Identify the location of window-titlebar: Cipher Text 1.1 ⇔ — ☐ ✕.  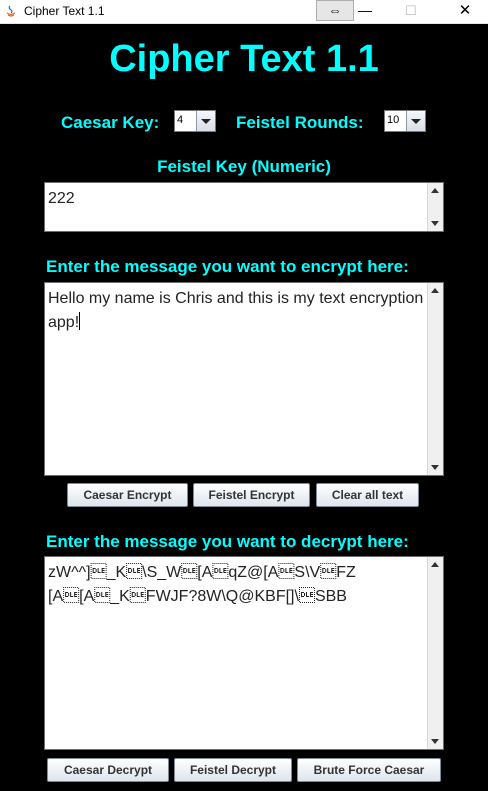
(244, 12).